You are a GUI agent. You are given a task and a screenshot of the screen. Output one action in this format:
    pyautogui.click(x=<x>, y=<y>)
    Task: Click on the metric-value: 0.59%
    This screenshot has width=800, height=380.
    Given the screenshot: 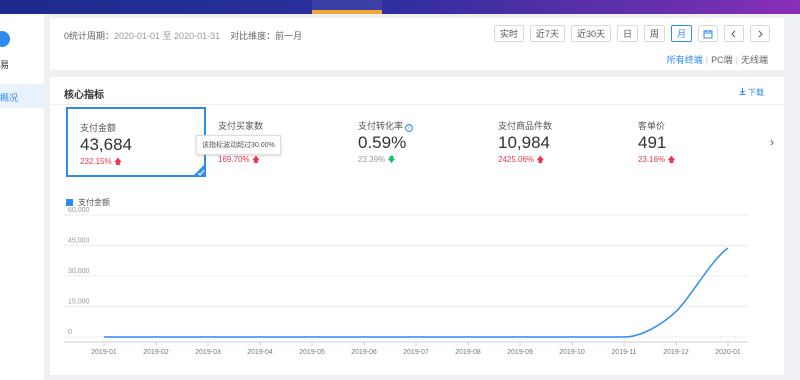 What is the action you would take?
    pyautogui.click(x=382, y=142)
    